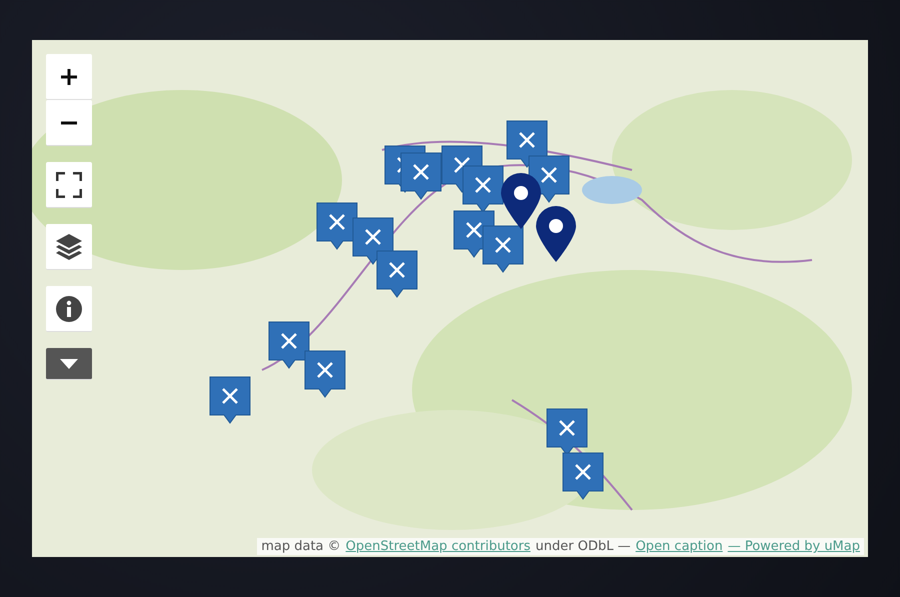  I want to click on layers-button, so click(69, 247).